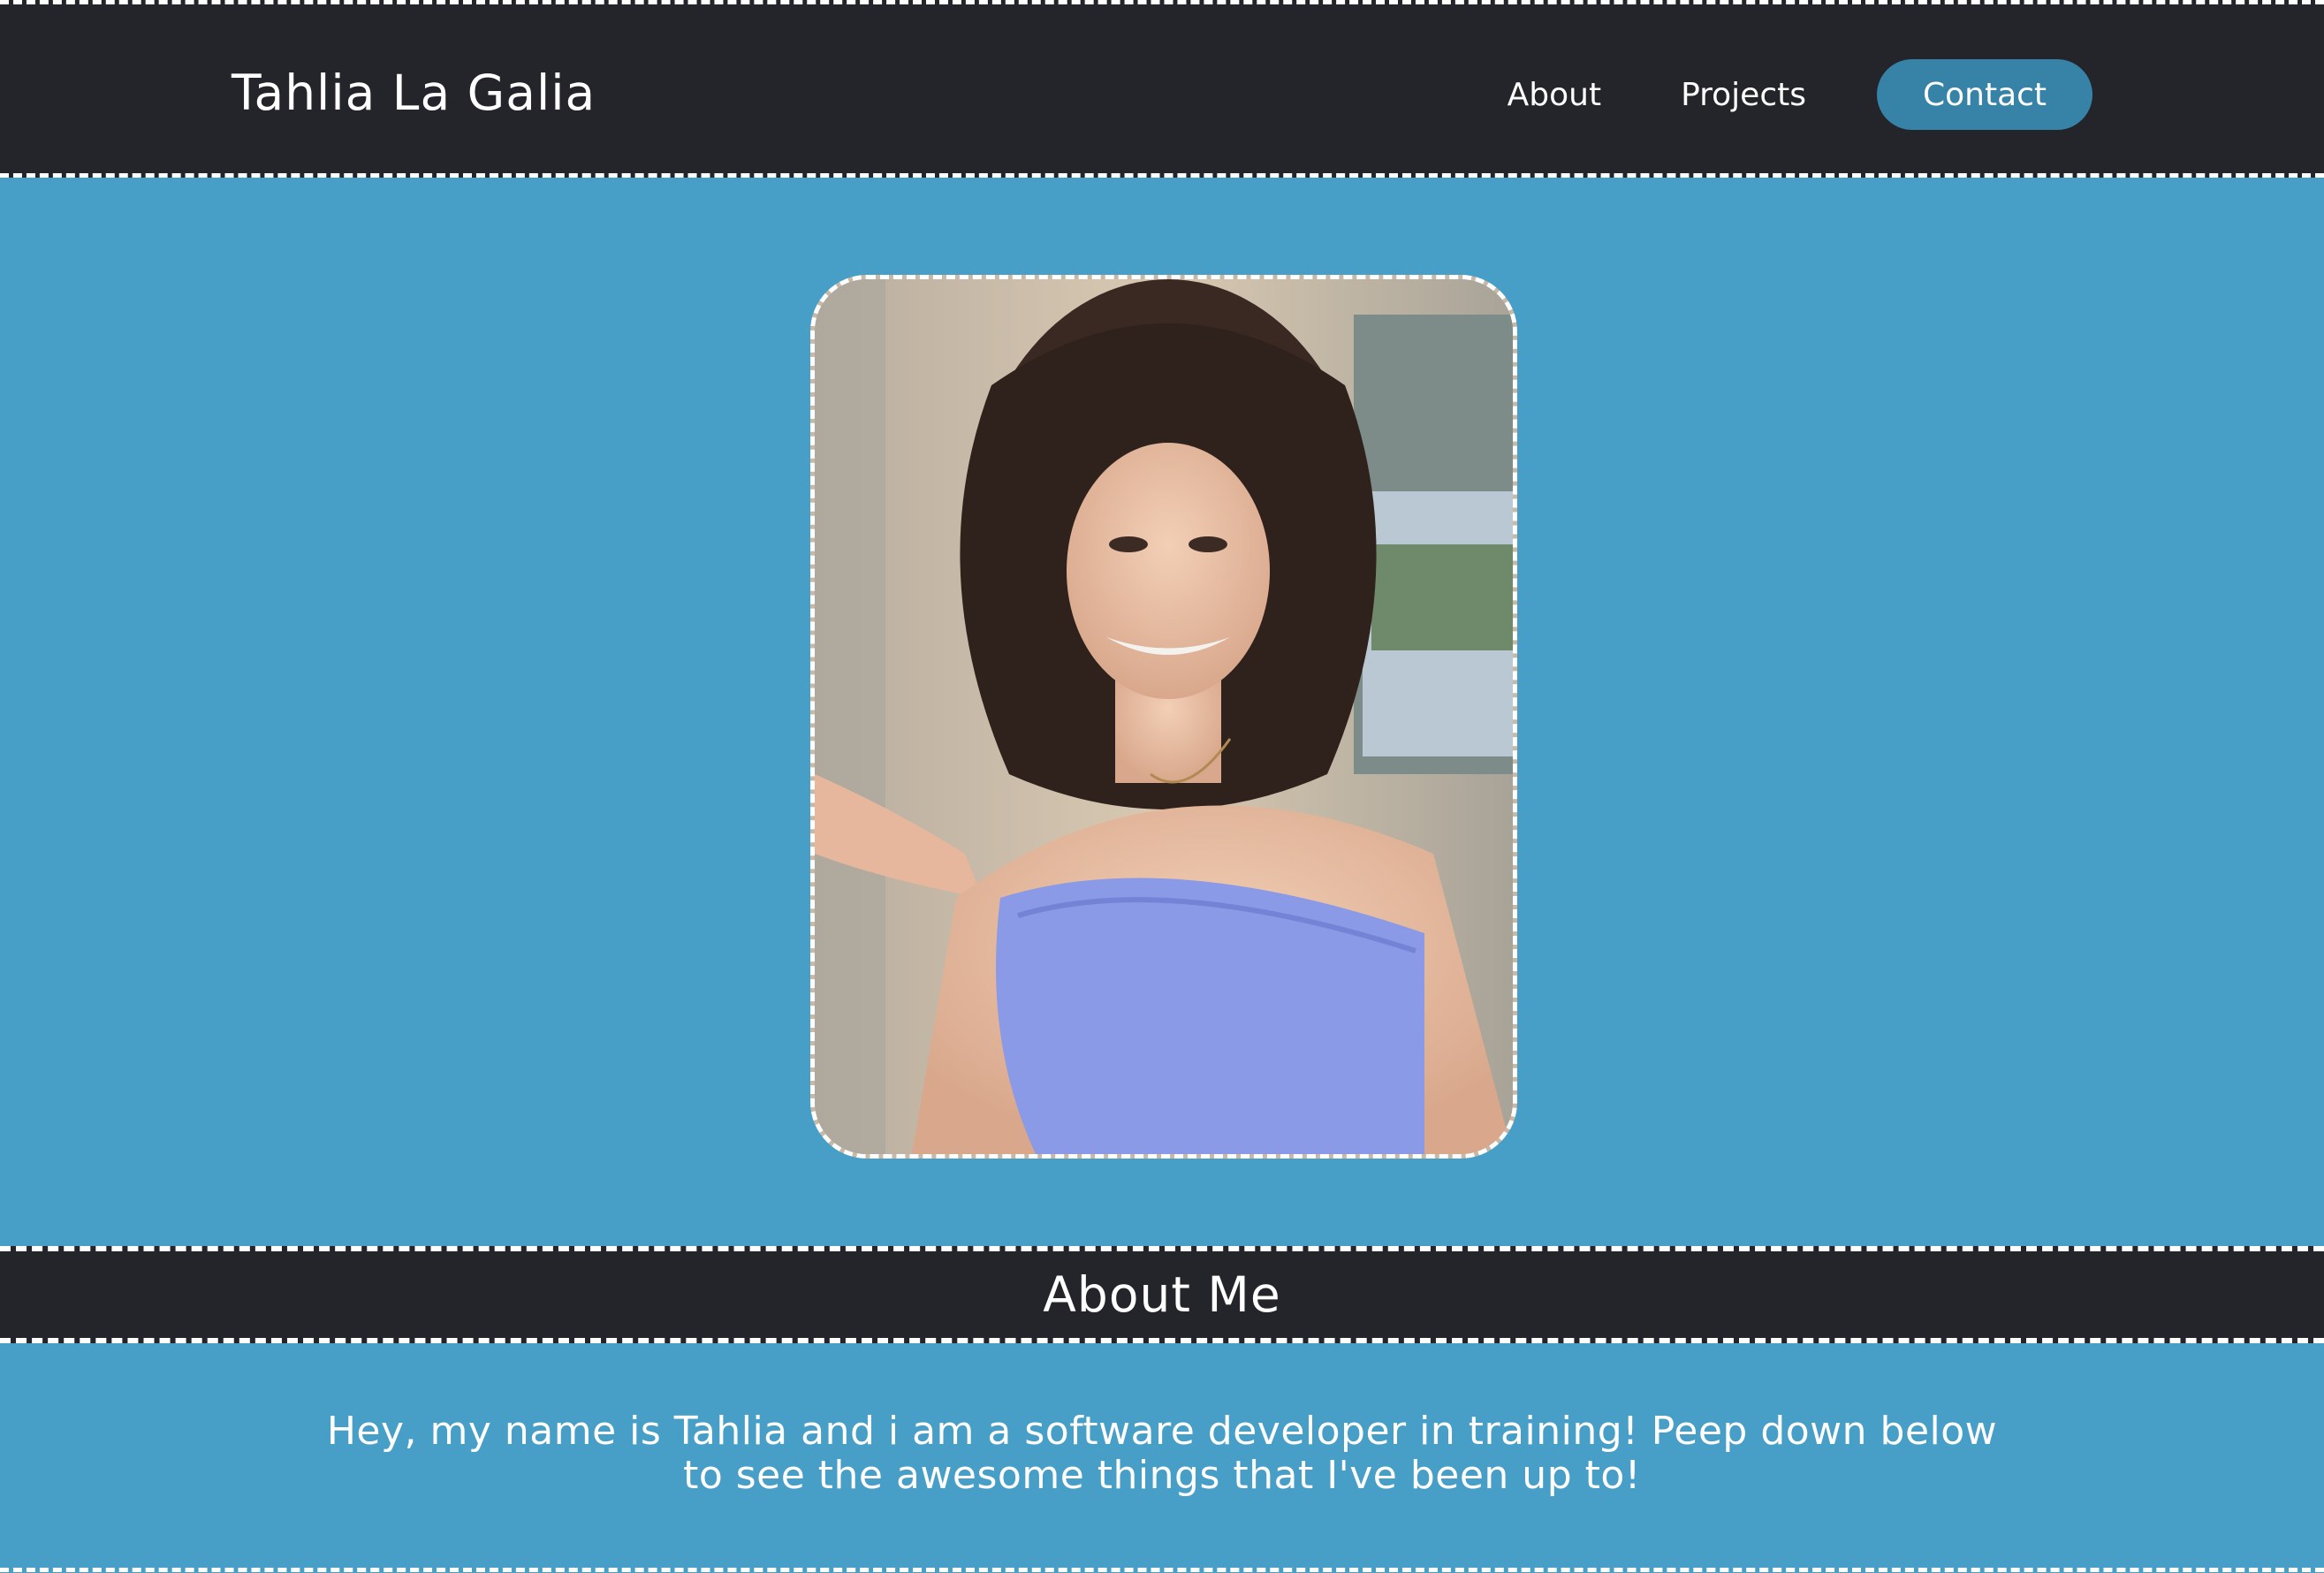  Describe the element at coordinates (1554, 95) in the screenshot. I see `nav-about-link: About` at that location.